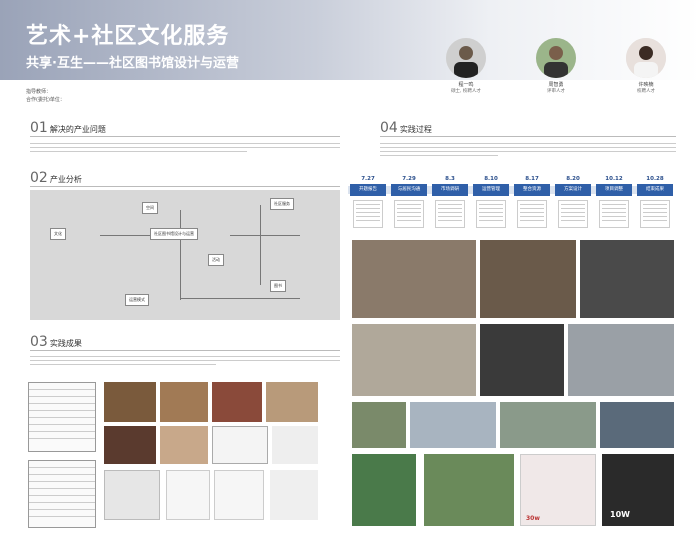 The height and width of the screenshot is (560, 700). What do you see at coordinates (137, 300) in the screenshot?
I see `mindmap-node: 运营模式` at bounding box center [137, 300].